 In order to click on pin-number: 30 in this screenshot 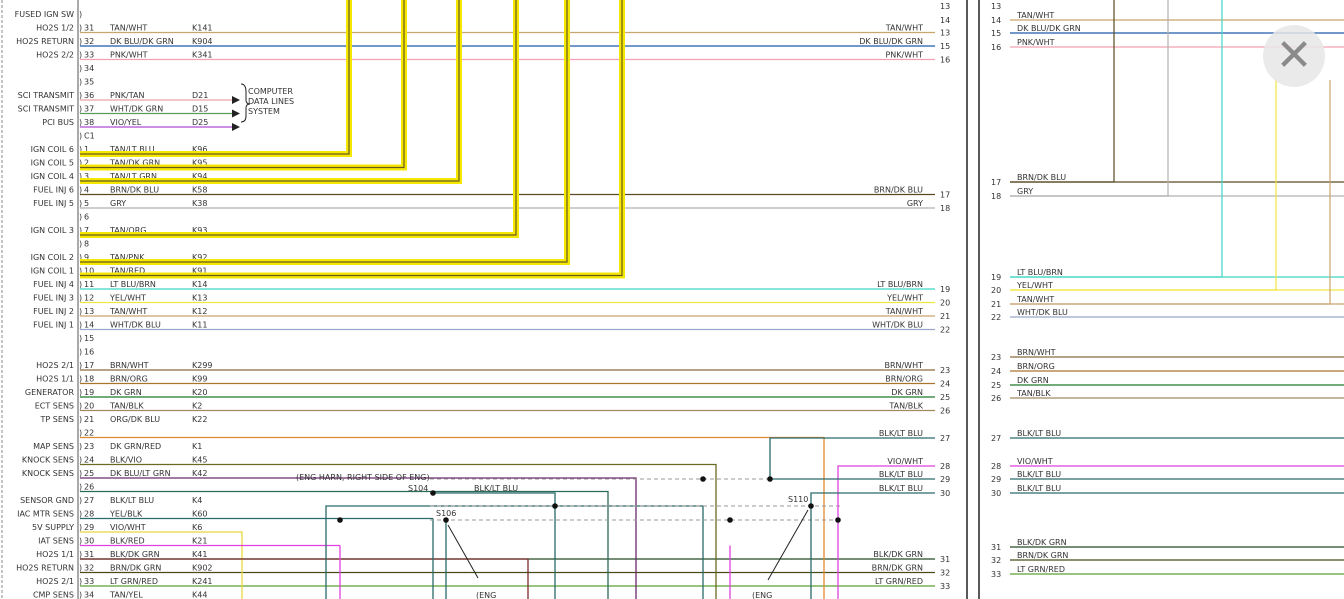, I will do `click(89, 541)`.